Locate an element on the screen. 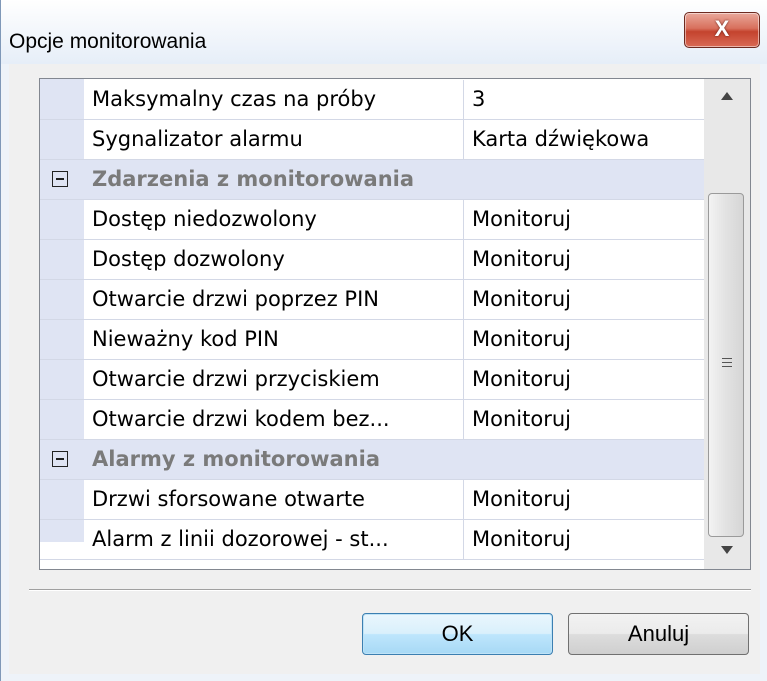 The image size is (767, 681). scroll-up-button is located at coordinates (727, 97).